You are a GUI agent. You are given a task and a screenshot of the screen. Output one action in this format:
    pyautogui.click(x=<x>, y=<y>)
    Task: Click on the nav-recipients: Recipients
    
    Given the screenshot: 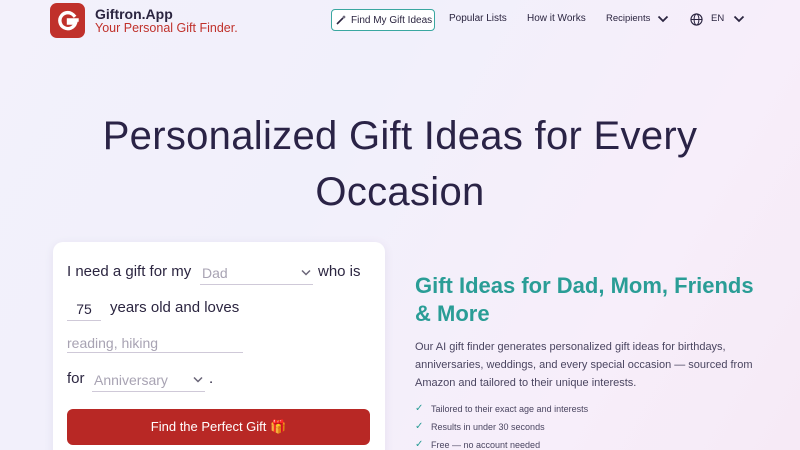 What is the action you would take?
    pyautogui.click(x=628, y=18)
    